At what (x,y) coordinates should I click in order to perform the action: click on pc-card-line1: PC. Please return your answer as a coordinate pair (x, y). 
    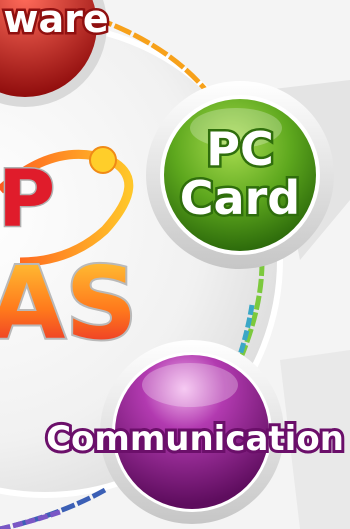
    Looking at the image, I should click on (239, 149).